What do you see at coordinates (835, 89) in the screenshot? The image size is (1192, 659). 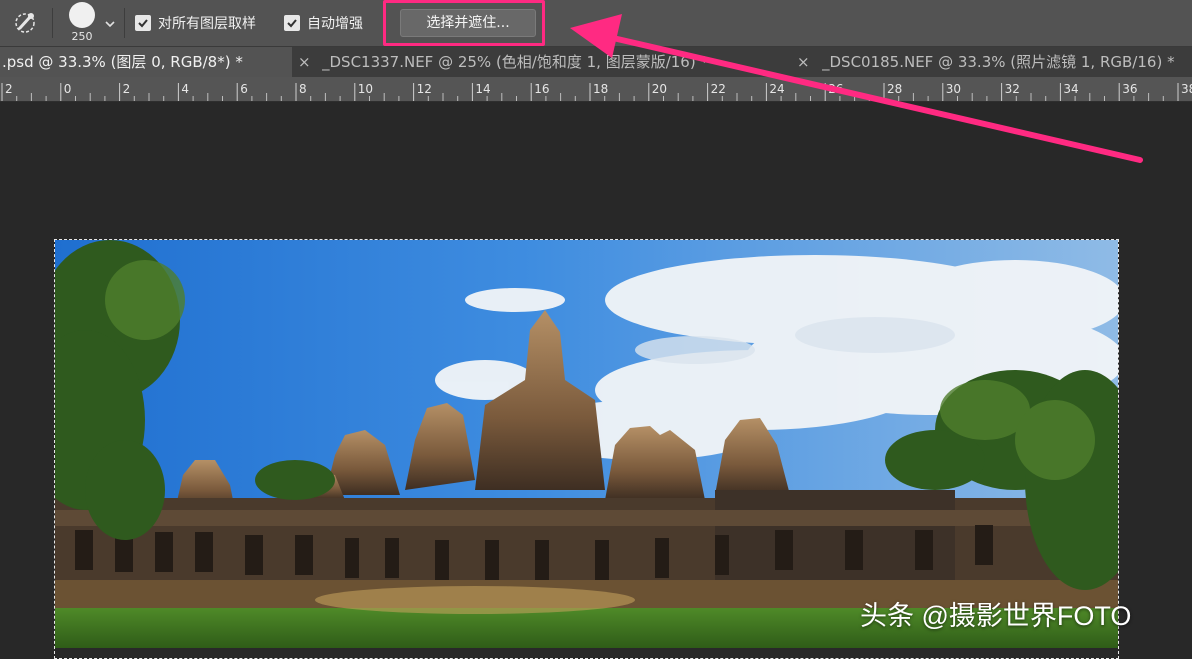 I see `ruler-label: 26` at bounding box center [835, 89].